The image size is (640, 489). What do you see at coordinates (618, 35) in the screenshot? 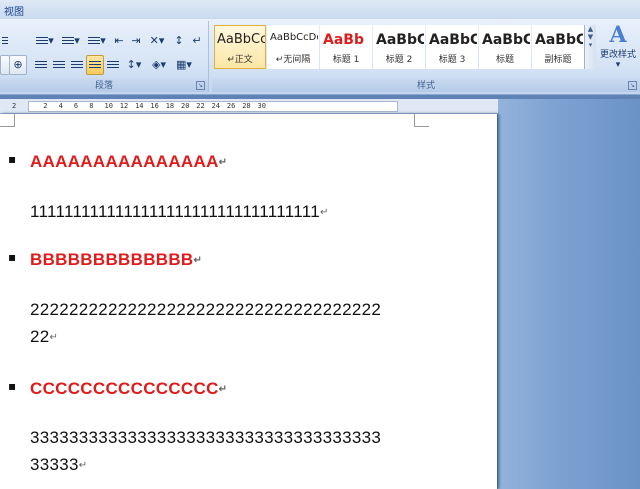
I see `change-styles-icon: A` at bounding box center [618, 35].